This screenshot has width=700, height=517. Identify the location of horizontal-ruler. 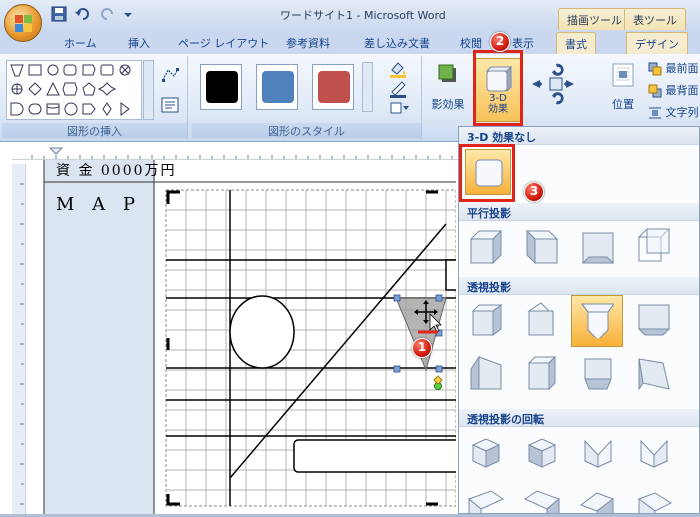
(235, 153).